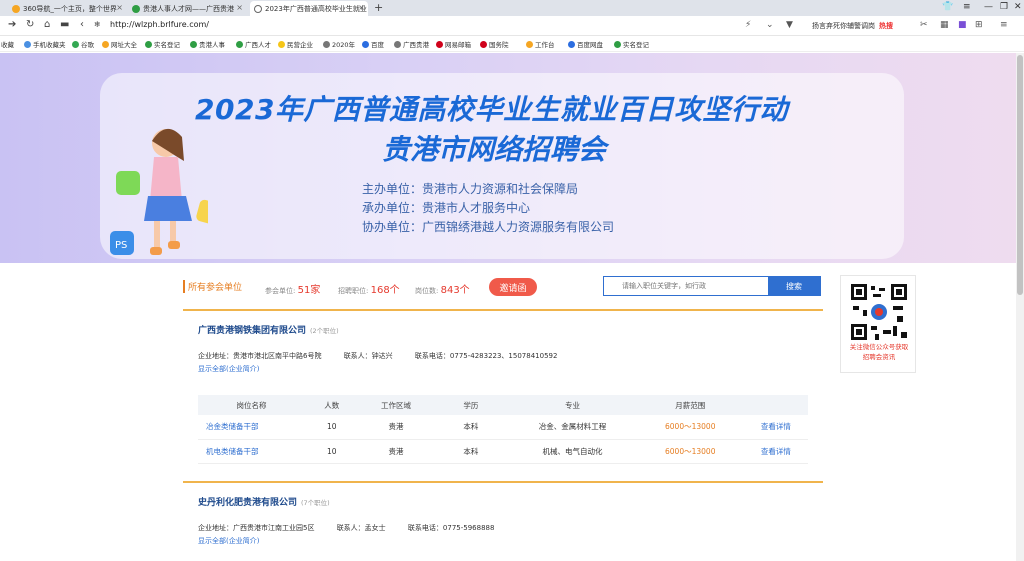 The width and height of the screenshot is (1024, 561). I want to click on job-salary-cell: 6000～13000, so click(690, 427).